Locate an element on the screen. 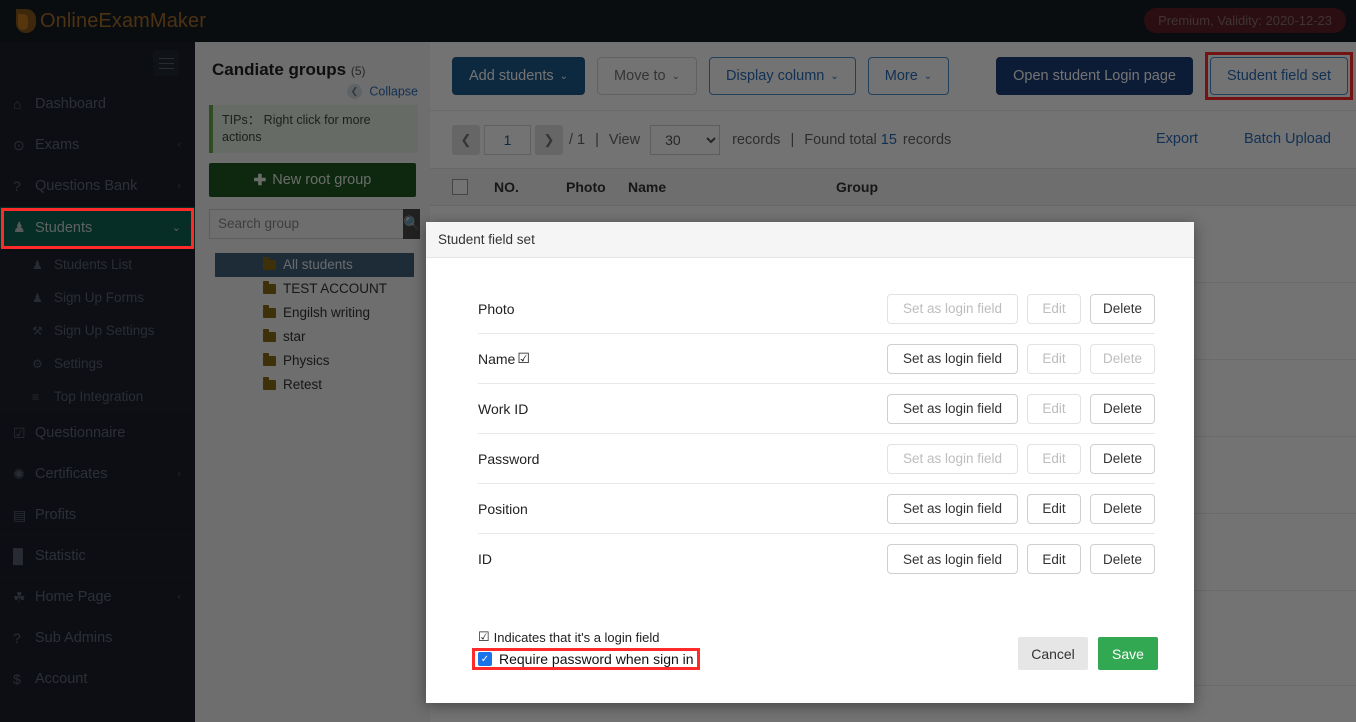  dialog-title: Student field set is located at coordinates (486, 239).